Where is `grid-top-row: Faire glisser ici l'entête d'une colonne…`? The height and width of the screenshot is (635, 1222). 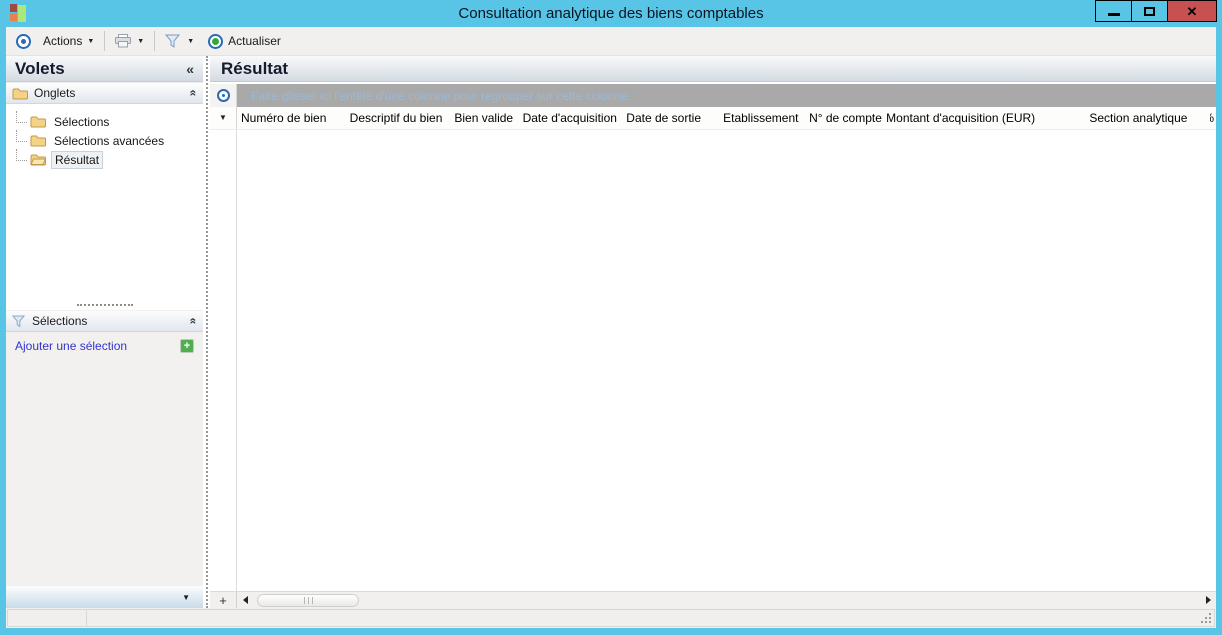
grid-top-row: Faire glisser ici l'entête d'une colonne… is located at coordinates (713, 95).